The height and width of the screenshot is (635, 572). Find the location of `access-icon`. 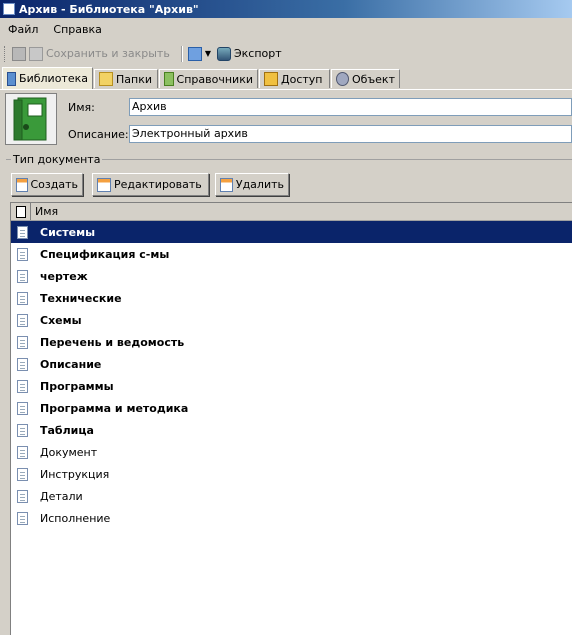

access-icon is located at coordinates (271, 79).